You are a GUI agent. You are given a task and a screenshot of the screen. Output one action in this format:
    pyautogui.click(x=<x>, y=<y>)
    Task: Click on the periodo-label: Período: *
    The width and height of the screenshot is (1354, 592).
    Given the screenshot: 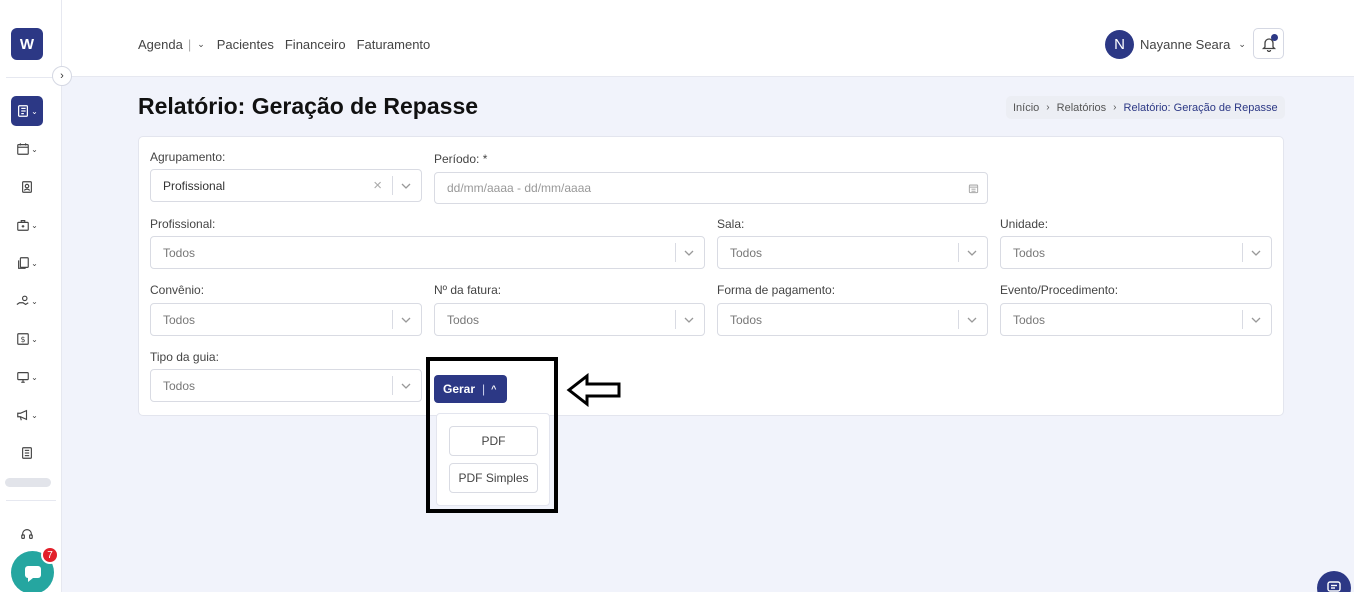 What is the action you would take?
    pyautogui.click(x=461, y=159)
    